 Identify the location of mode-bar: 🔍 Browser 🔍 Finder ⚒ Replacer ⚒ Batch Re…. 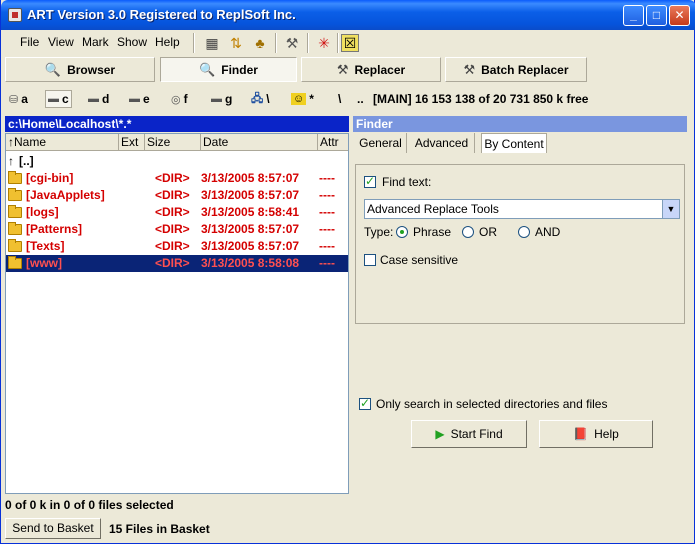
(348, 70).